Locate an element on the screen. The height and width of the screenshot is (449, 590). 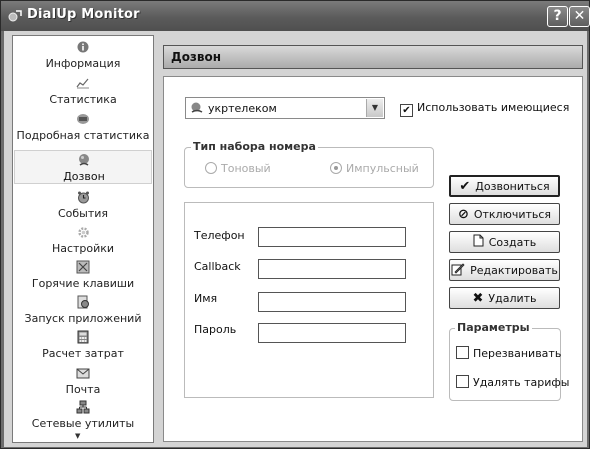
chevron-down-icon: ▼ is located at coordinates (374, 108).